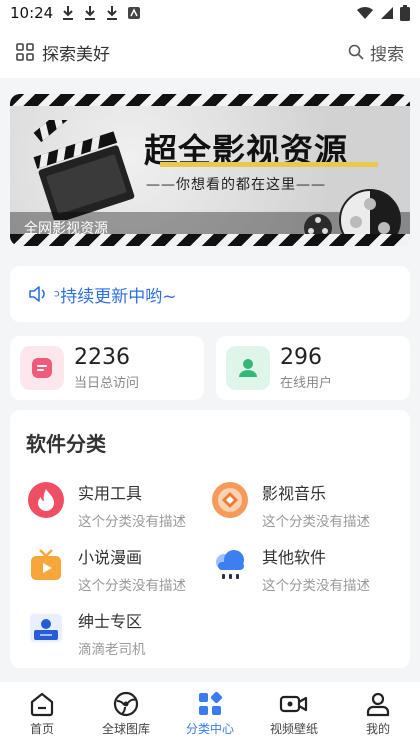  What do you see at coordinates (25, 52) in the screenshot?
I see `grid-menu-icon` at bounding box center [25, 52].